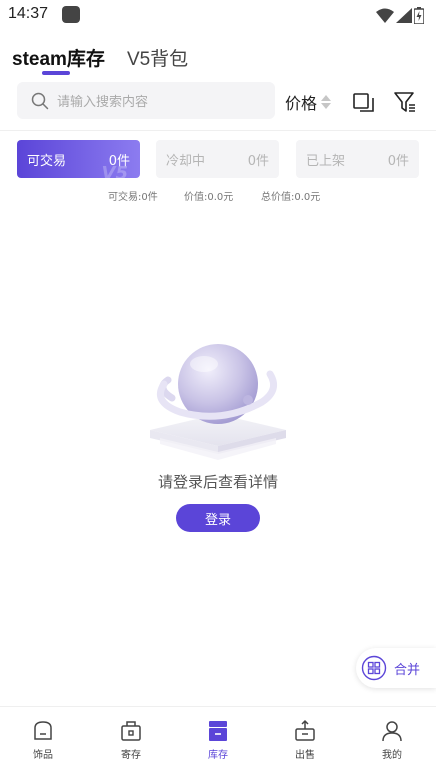 This screenshot has height=775, width=436. Describe the element at coordinates (407, 670) in the screenshot. I see `merge-label: 合并` at that location.